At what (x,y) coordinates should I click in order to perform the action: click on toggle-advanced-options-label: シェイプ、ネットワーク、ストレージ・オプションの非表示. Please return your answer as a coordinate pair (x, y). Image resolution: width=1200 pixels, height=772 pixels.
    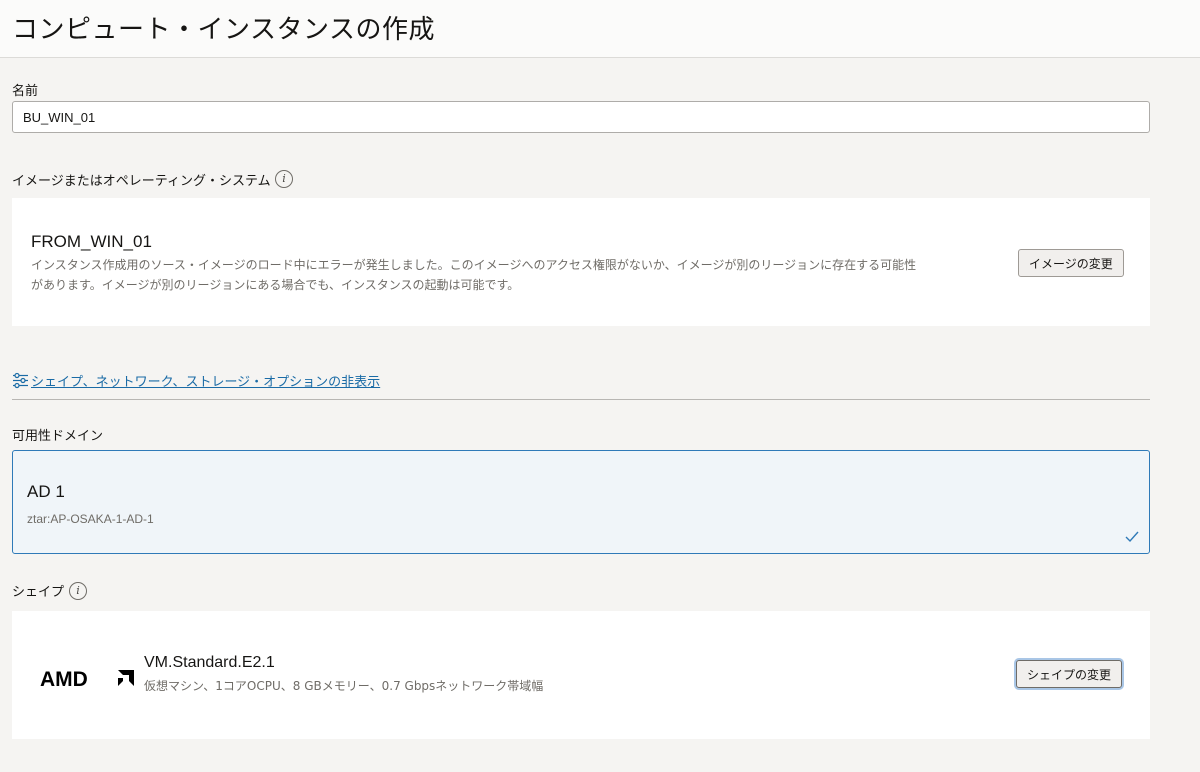
    Looking at the image, I should click on (206, 382).